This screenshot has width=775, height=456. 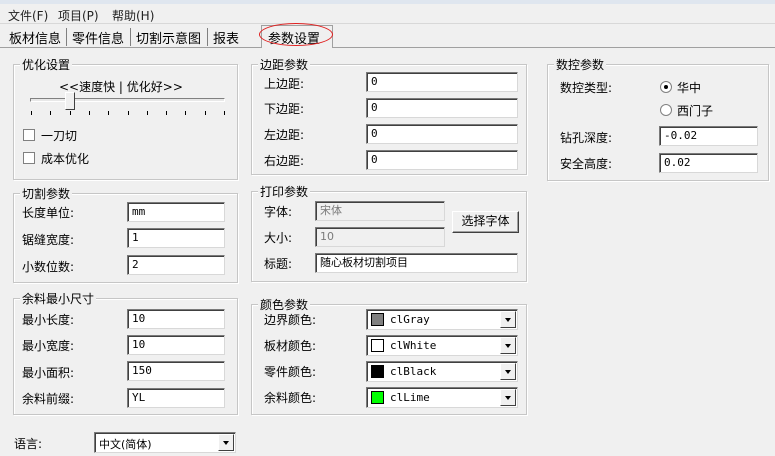 I want to click on kerf-label: 锯缝宽度:, so click(x=48, y=240).